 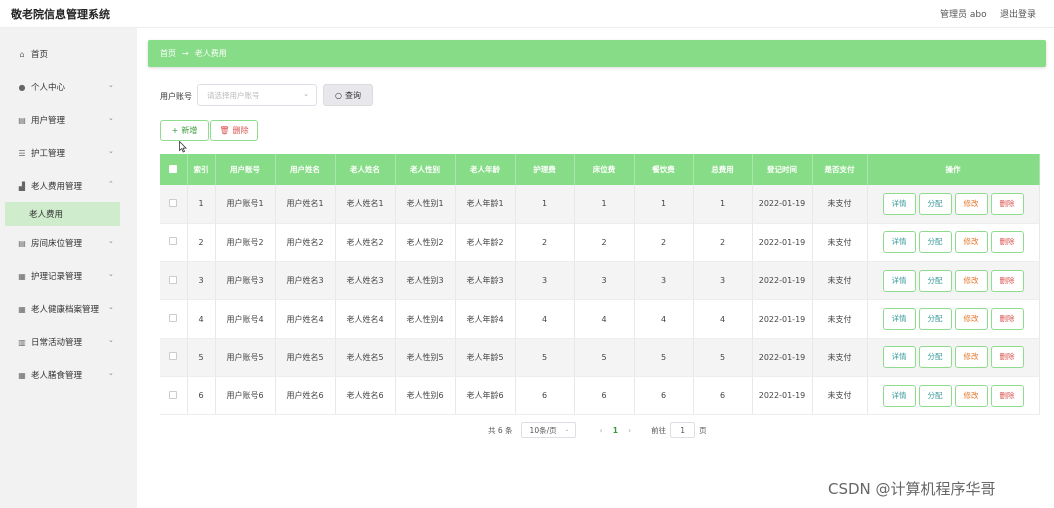 I want to click on query-button: ○ 查询, so click(x=348, y=95).